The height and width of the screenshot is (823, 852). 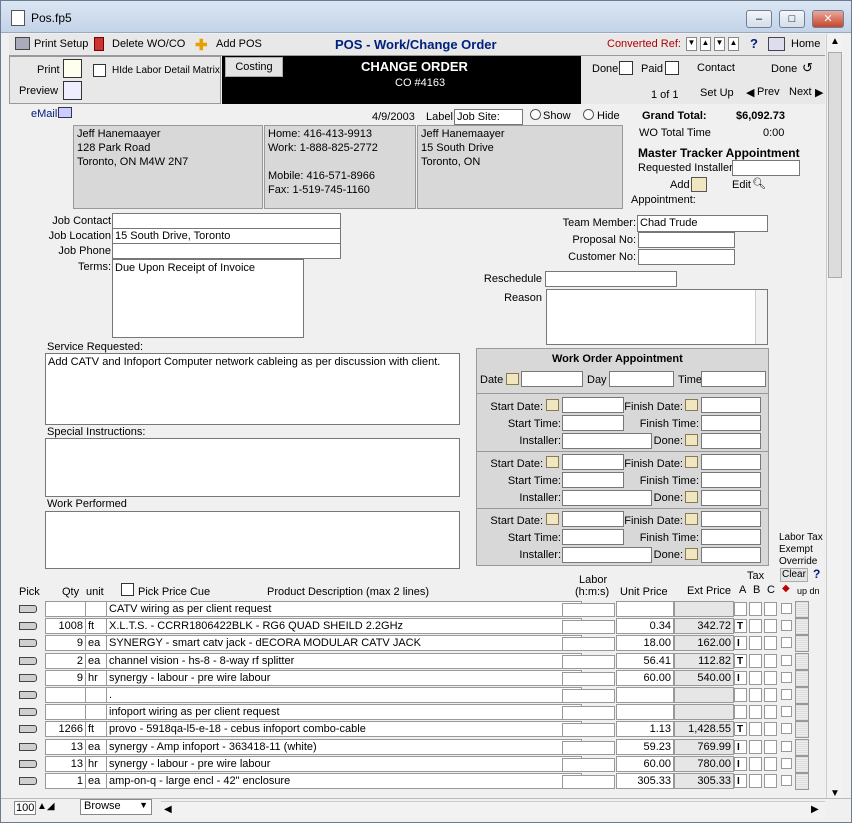 What do you see at coordinates (65, 781) in the screenshot?
I see `qty-cell: 1` at bounding box center [65, 781].